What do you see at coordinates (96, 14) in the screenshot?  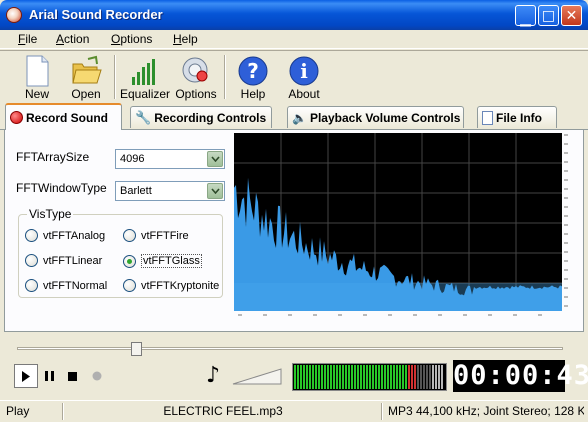 I see `window-title: Arial Sound Recorder` at bounding box center [96, 14].